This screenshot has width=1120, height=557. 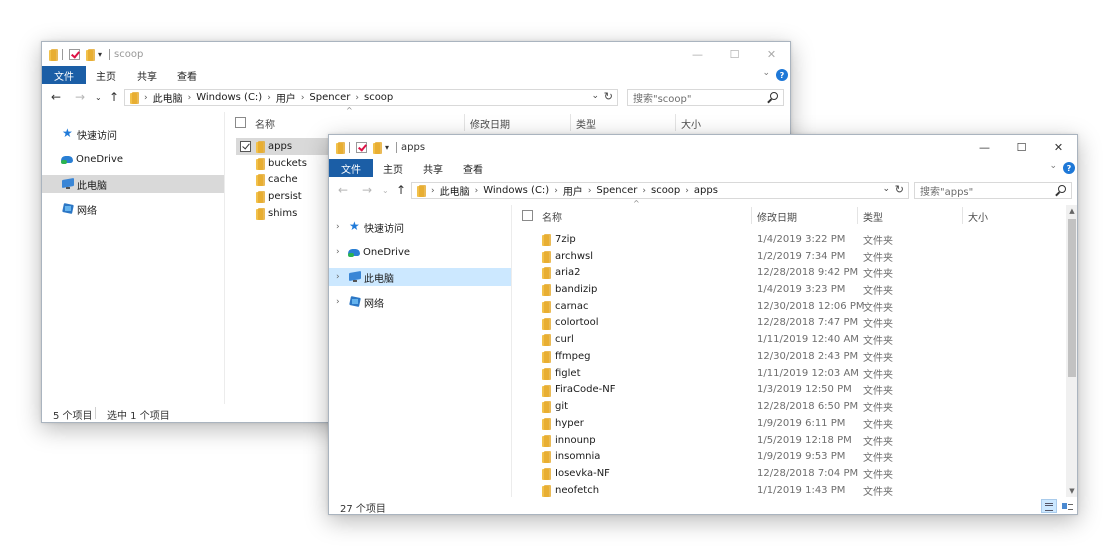 I want to click on table-row: carnac 12/30/2018 12:06 PM 文件夹, so click(x=789, y=306).